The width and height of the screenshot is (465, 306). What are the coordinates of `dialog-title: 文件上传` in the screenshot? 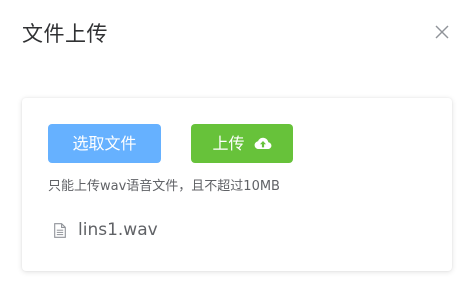 It's located at (65, 34).